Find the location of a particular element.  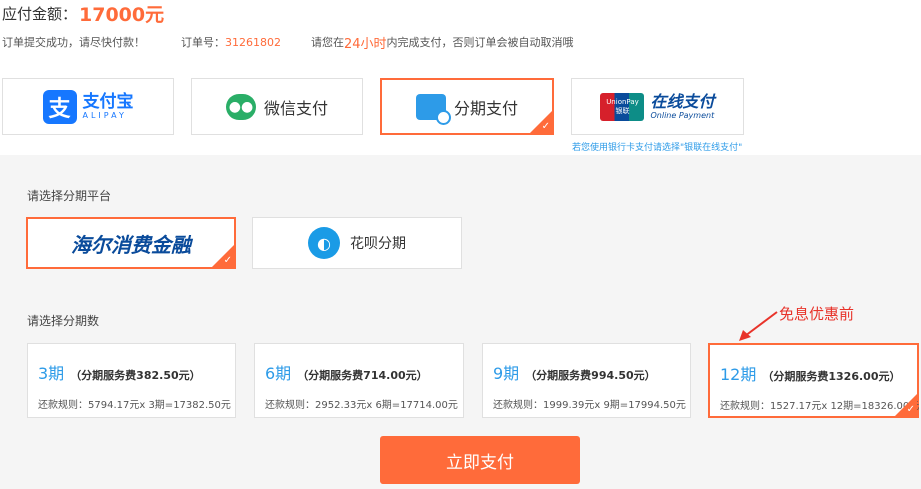

payment-method-alipay: 支 支付宝 ALIPAY is located at coordinates (88, 106).